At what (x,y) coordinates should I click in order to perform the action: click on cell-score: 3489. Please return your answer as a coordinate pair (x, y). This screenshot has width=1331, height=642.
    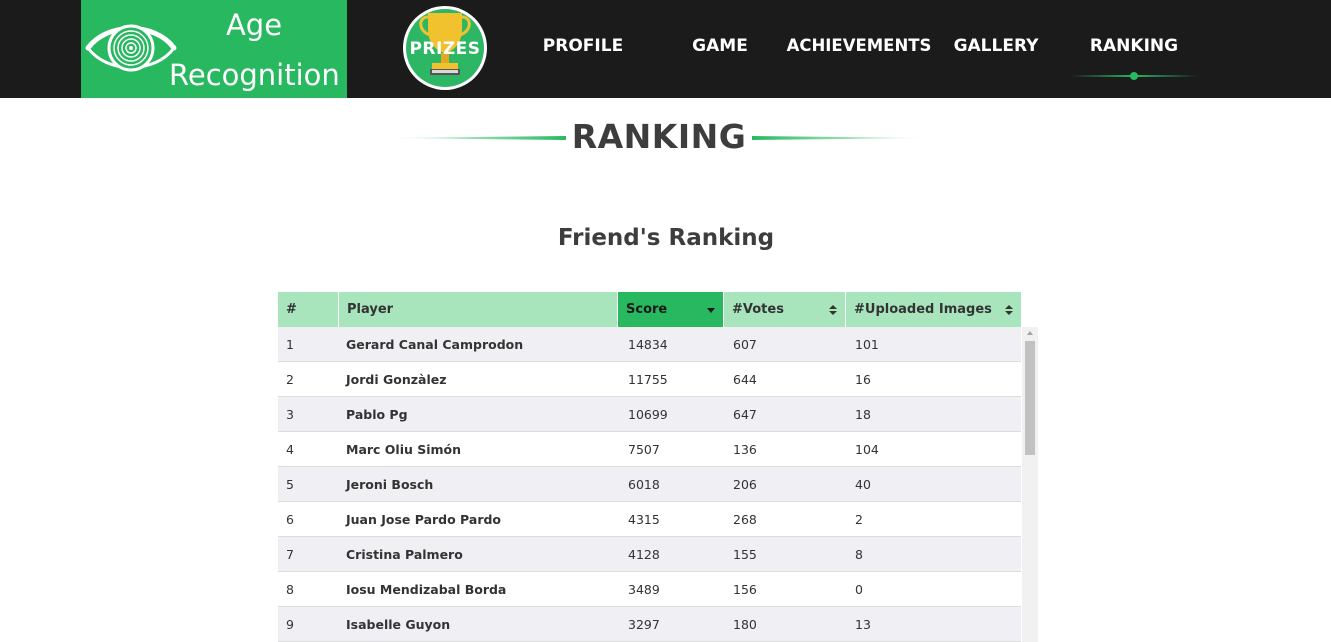
    Looking at the image, I should click on (644, 589).